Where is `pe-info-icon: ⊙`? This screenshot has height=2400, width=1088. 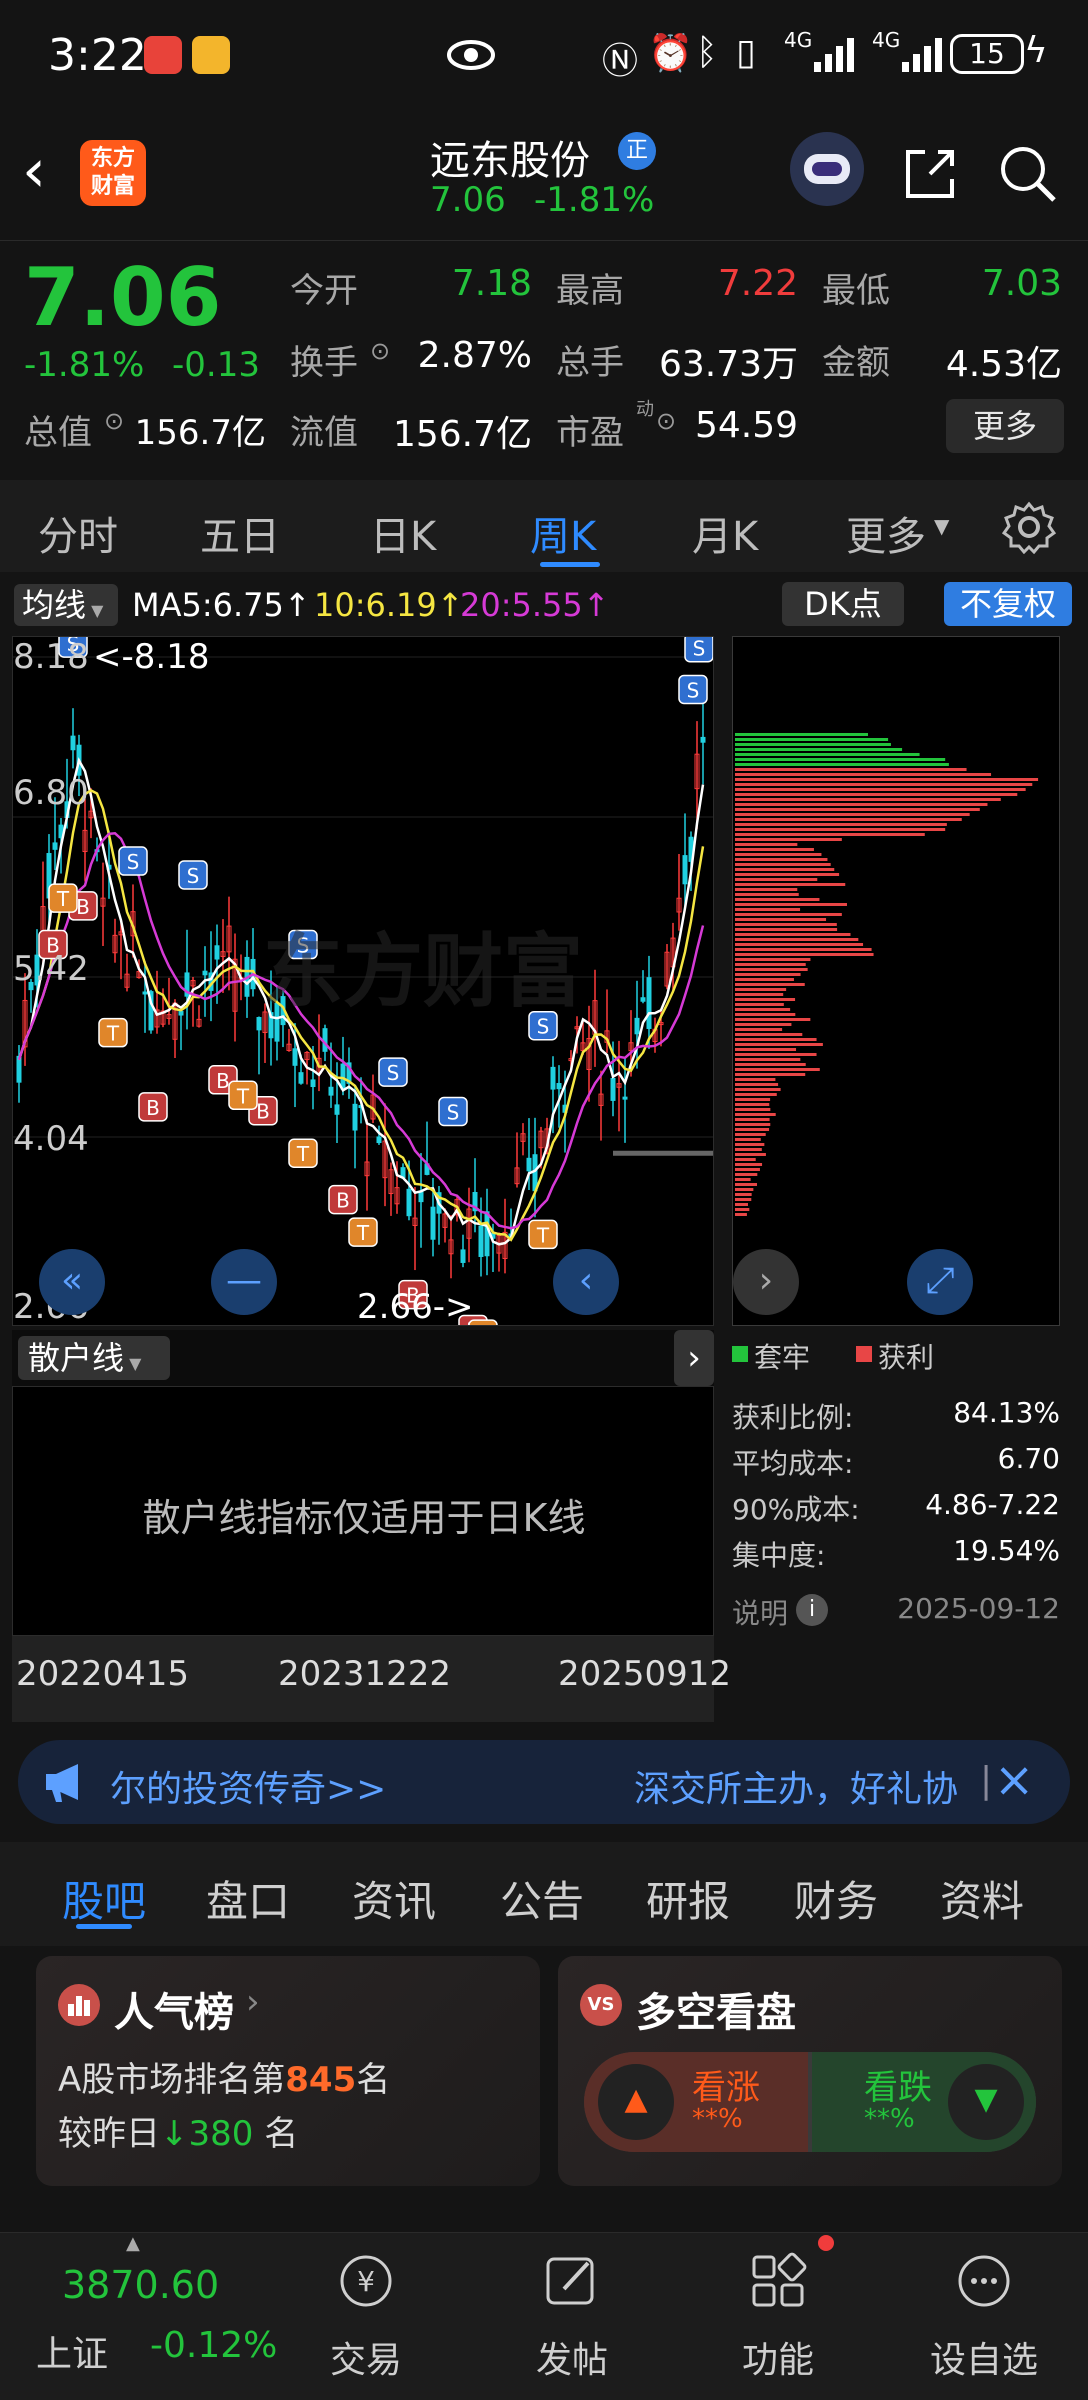 pe-info-icon: ⊙ is located at coordinates (666, 421).